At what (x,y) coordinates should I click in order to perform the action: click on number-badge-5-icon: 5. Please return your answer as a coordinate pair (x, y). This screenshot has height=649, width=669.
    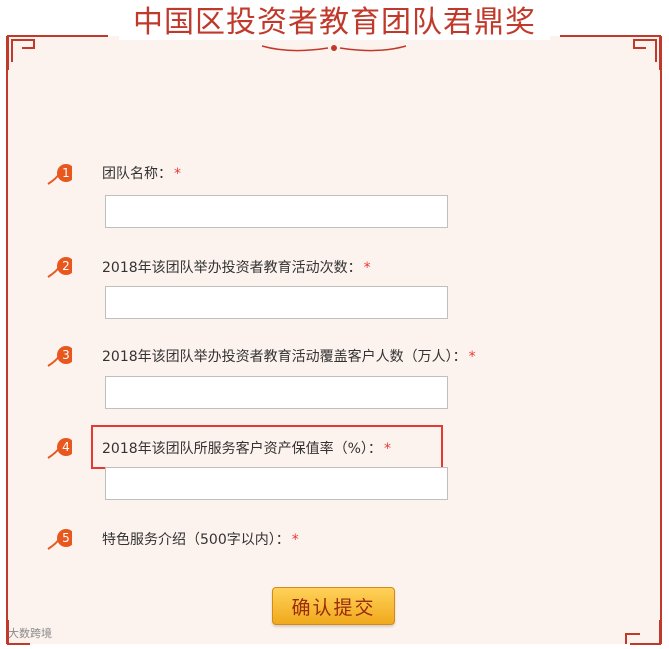
    Looking at the image, I should click on (59, 539).